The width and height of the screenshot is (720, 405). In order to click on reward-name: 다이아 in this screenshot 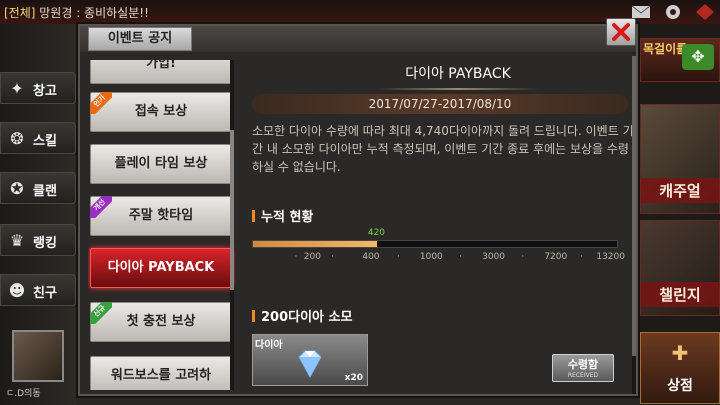, I will do `click(269, 345)`.